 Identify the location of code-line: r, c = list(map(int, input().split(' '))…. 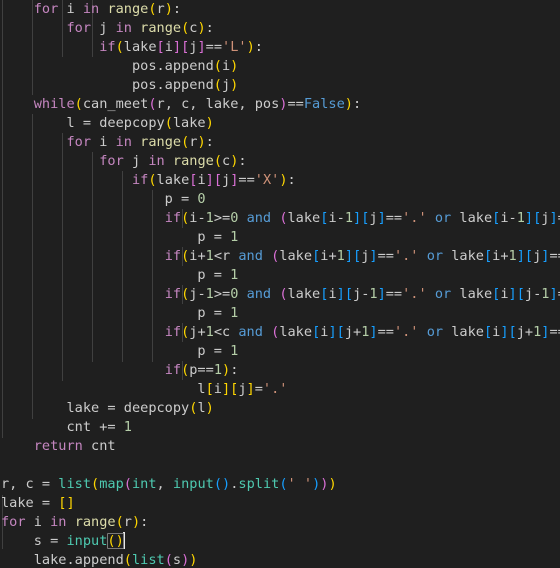
(280, 484).